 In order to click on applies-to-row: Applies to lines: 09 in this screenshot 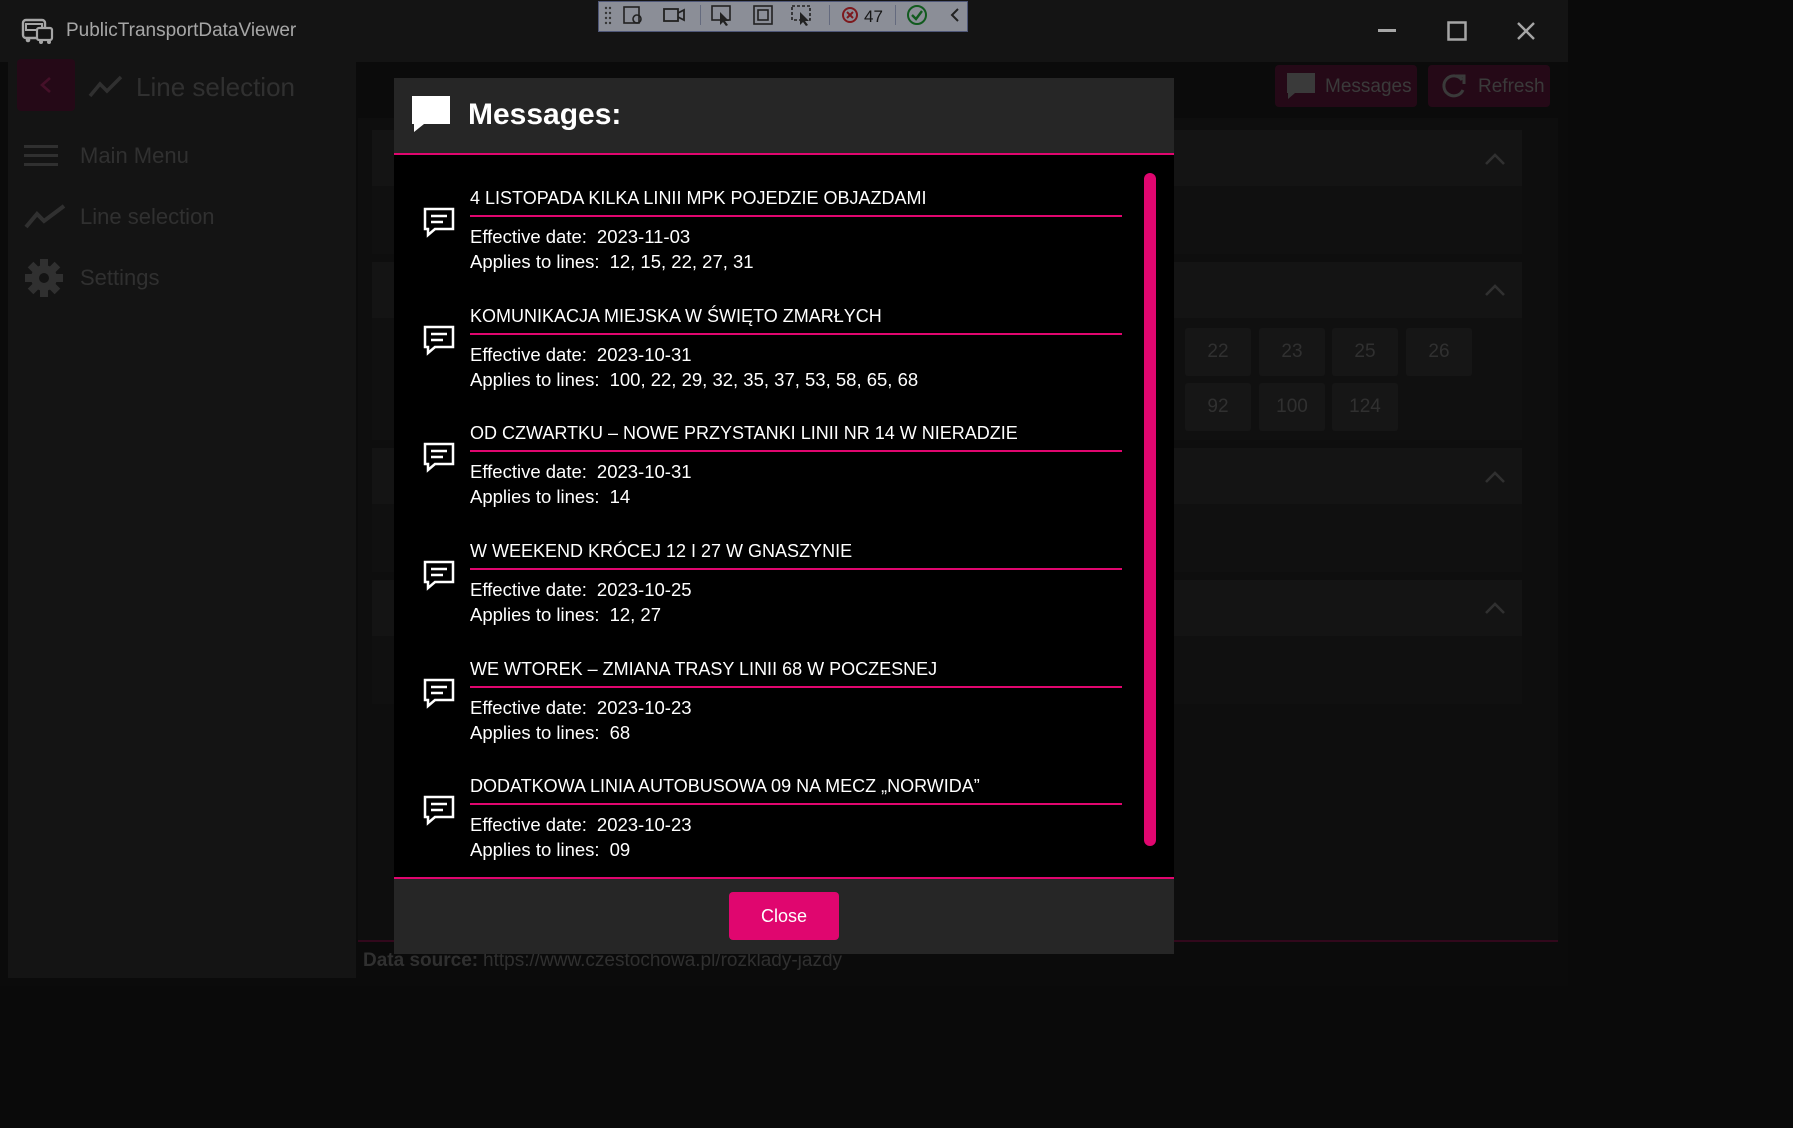, I will do `click(550, 850)`.